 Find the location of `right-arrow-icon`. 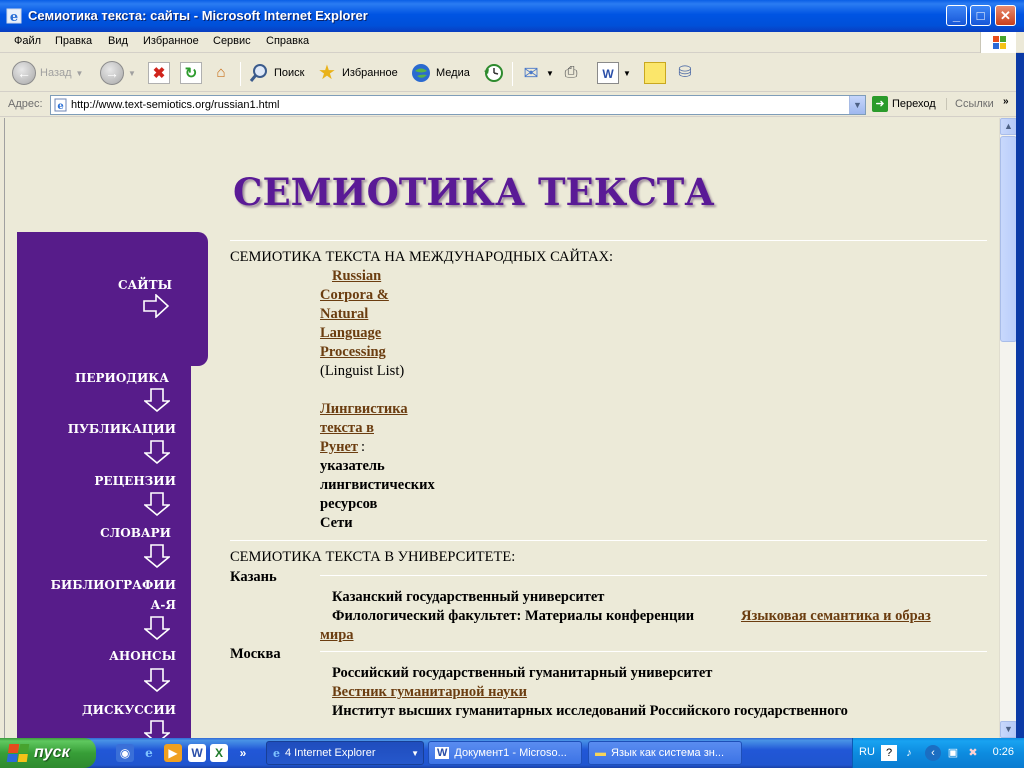

right-arrow-icon is located at coordinates (156, 306).